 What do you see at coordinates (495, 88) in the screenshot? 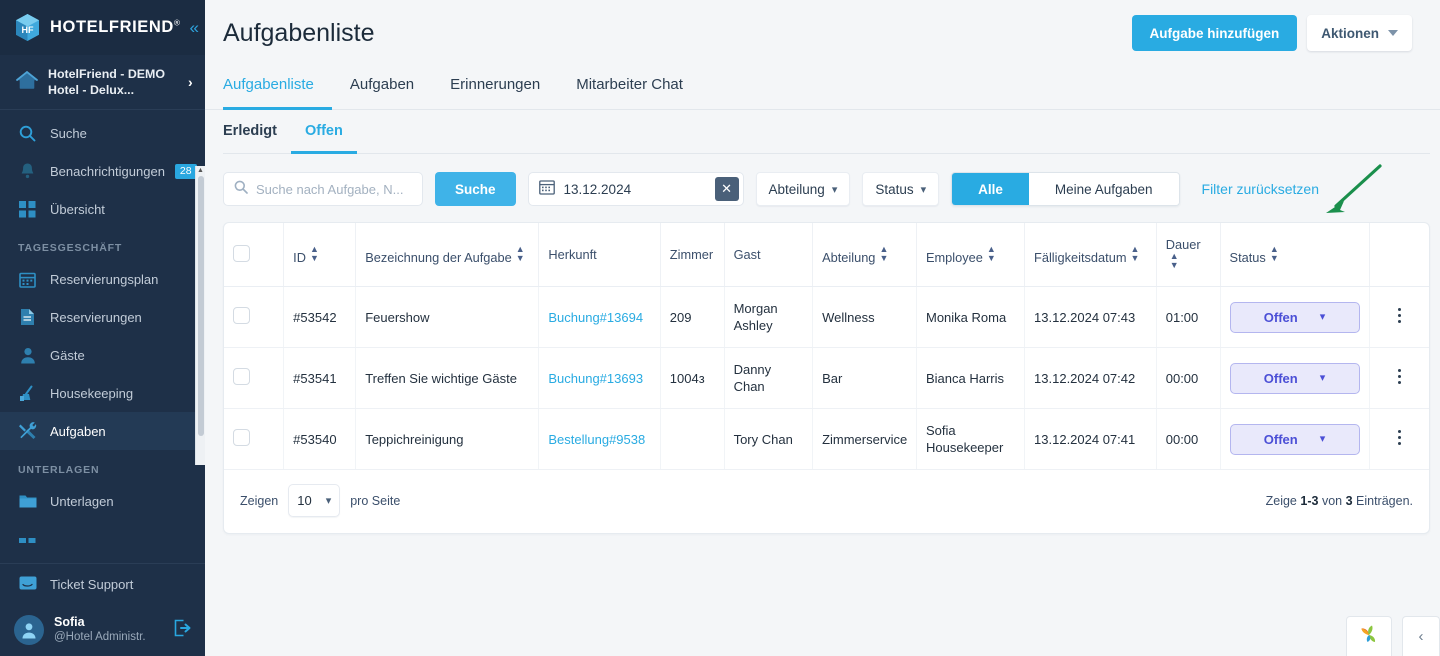
I see `tab-erinnerungen: Erinnerungen` at bounding box center [495, 88].